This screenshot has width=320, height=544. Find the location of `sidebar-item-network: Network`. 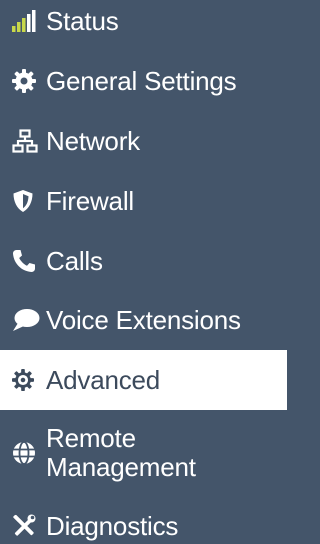

sidebar-item-network: Network is located at coordinates (143, 141).